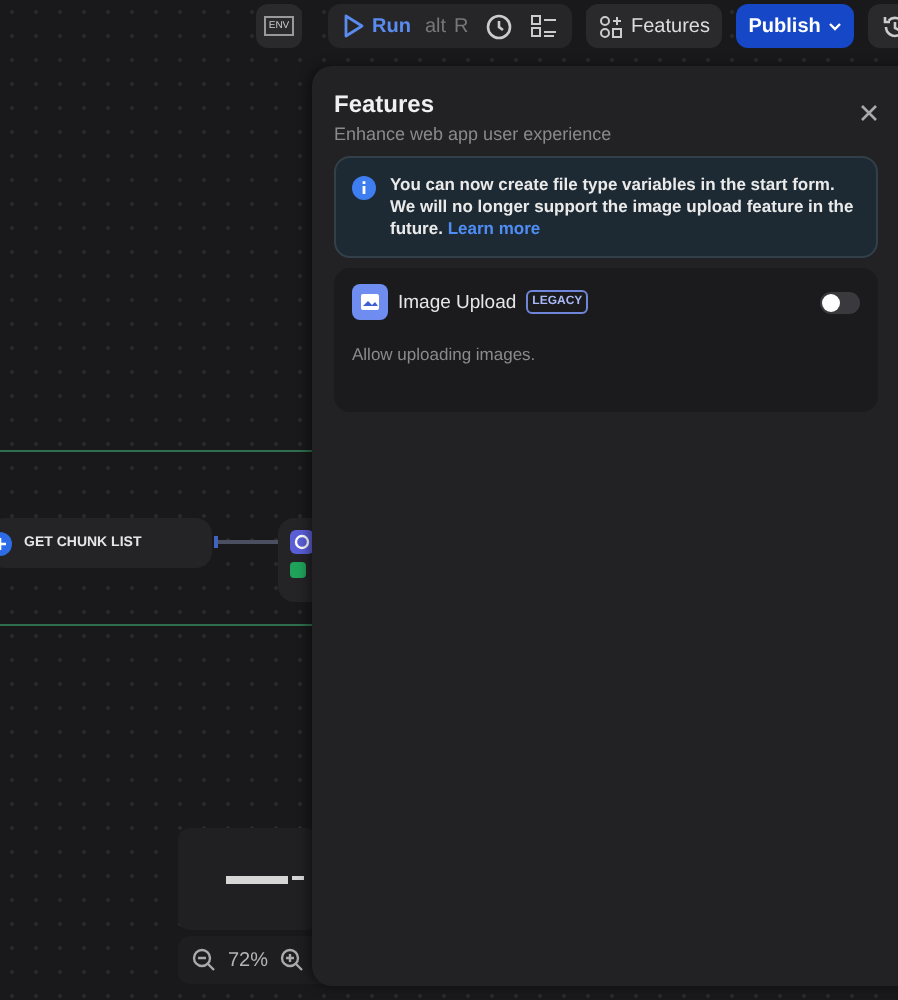  I want to click on play-icon, so click(354, 26).